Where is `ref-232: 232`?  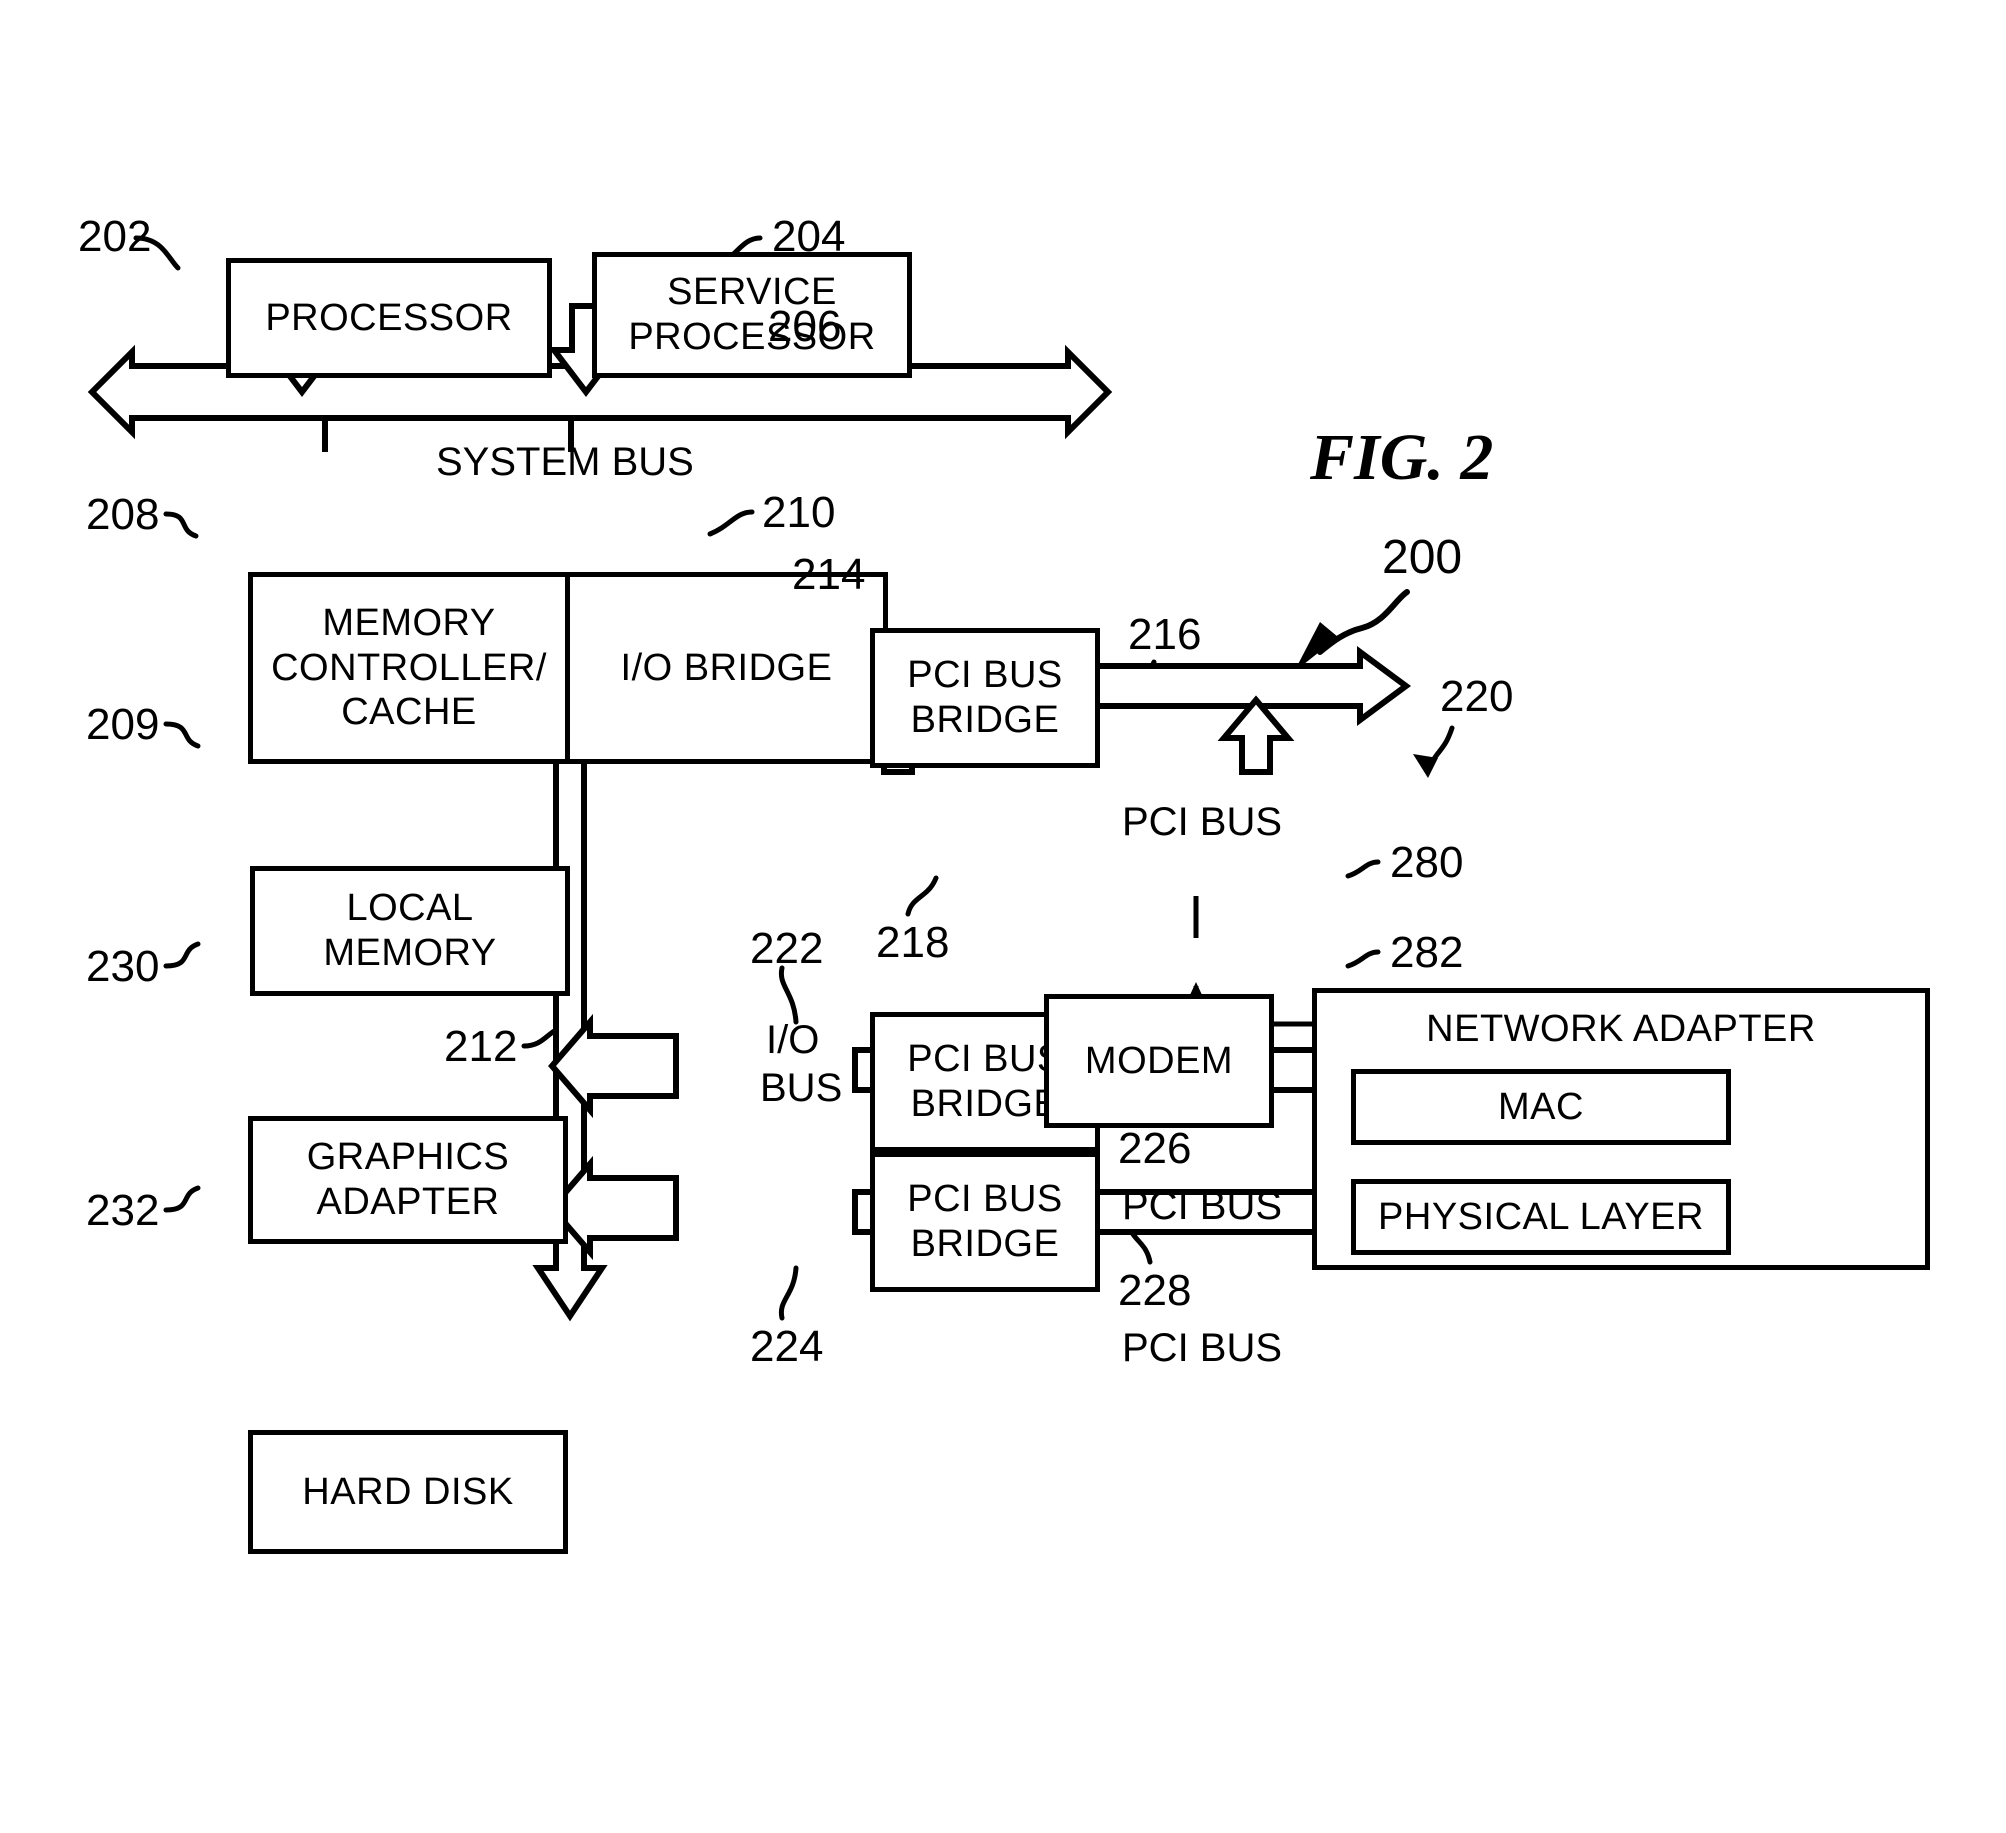 ref-232: 232 is located at coordinates (123, 1210).